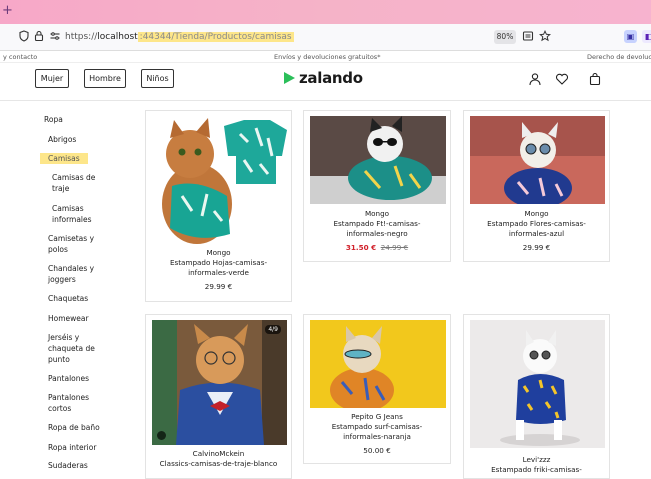 The image size is (651, 479). I want to click on product-name: Estampado Hojas-camisas-informales-verde, so click(218, 267).